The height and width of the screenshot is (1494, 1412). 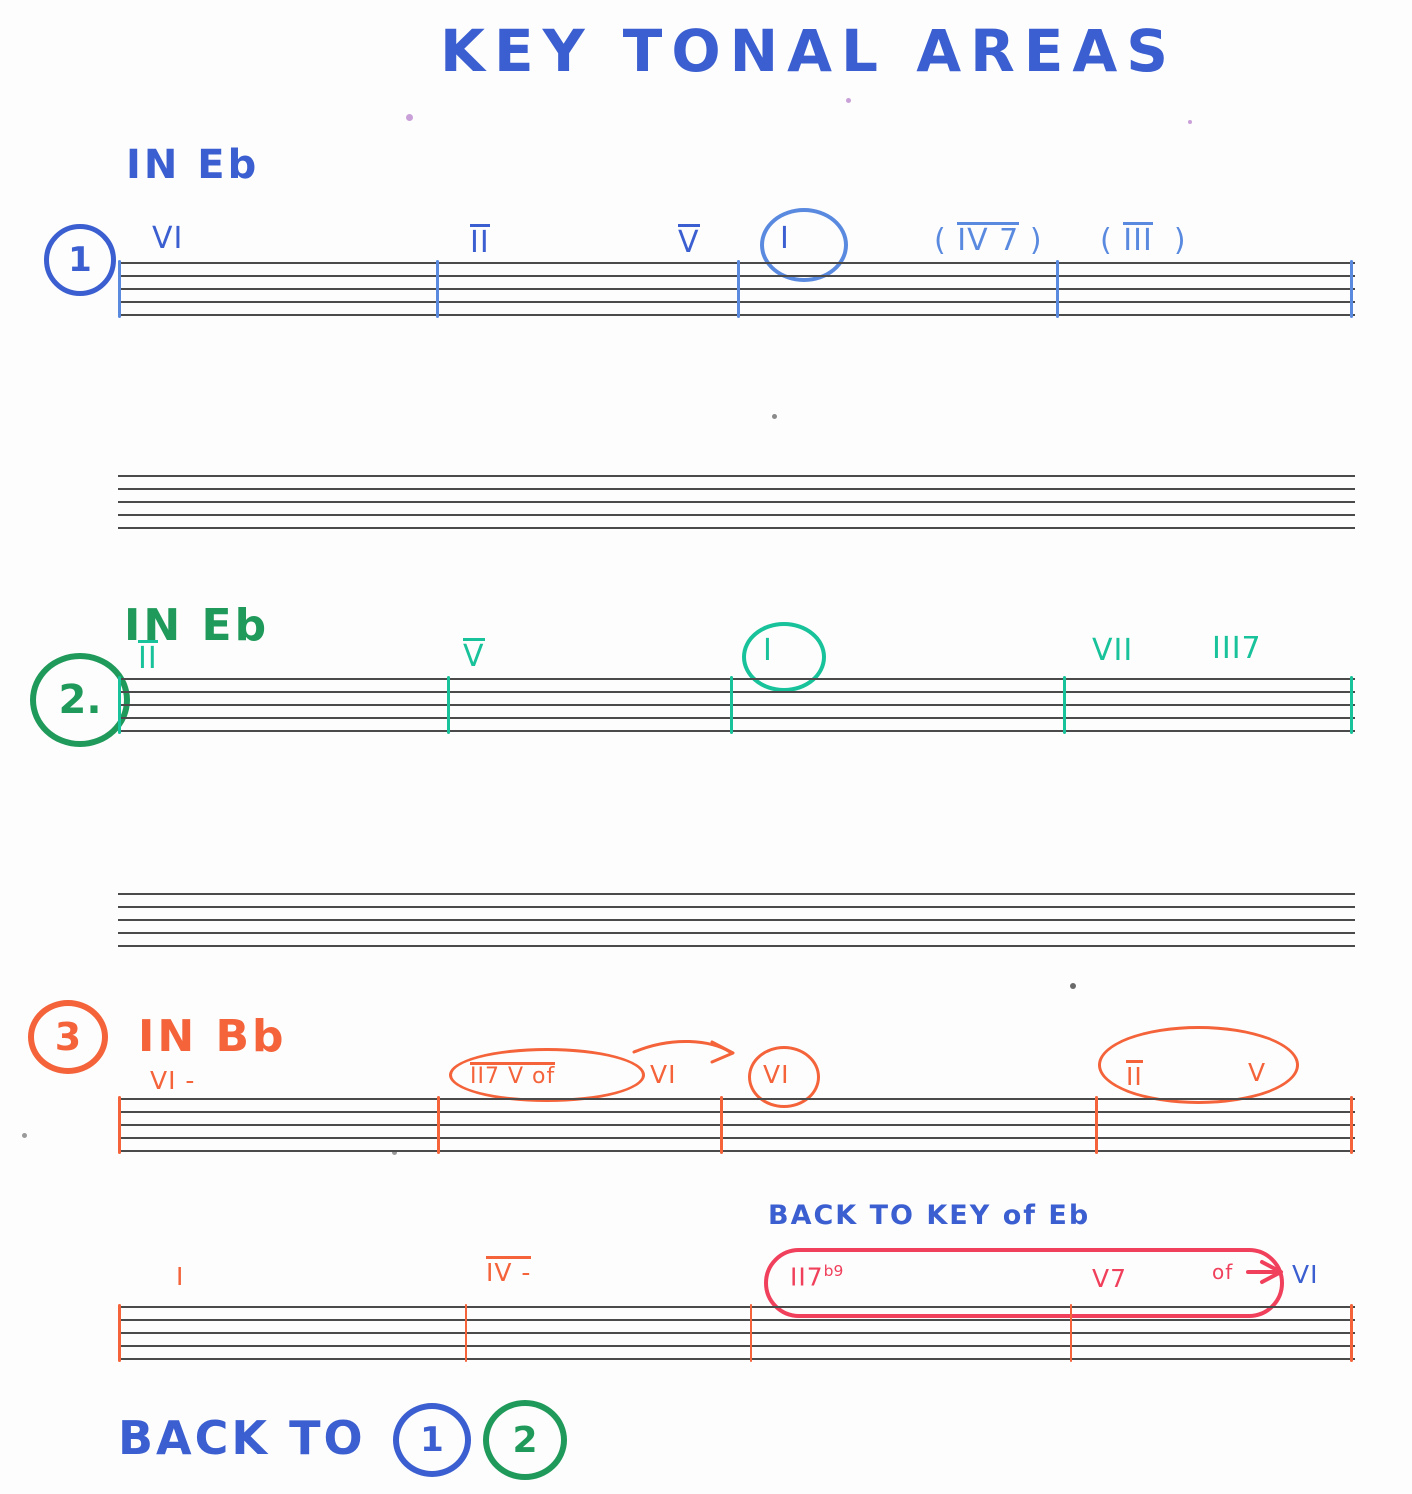 What do you see at coordinates (1305, 1274) in the screenshot?
I see `resolution-target: VI` at bounding box center [1305, 1274].